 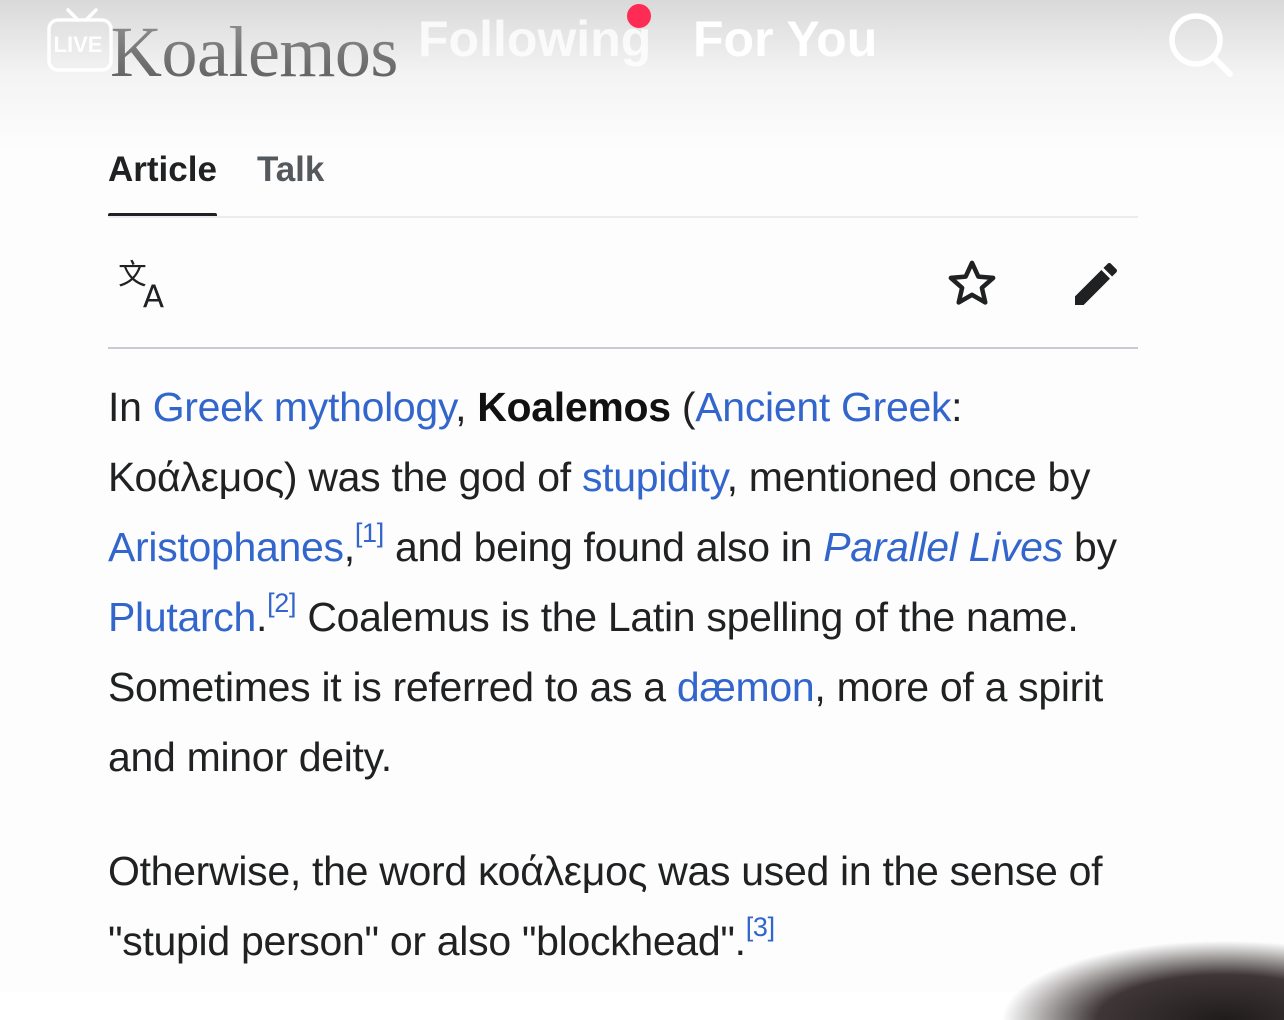 I want to click on link-daemon: dæmon, so click(x=746, y=687).